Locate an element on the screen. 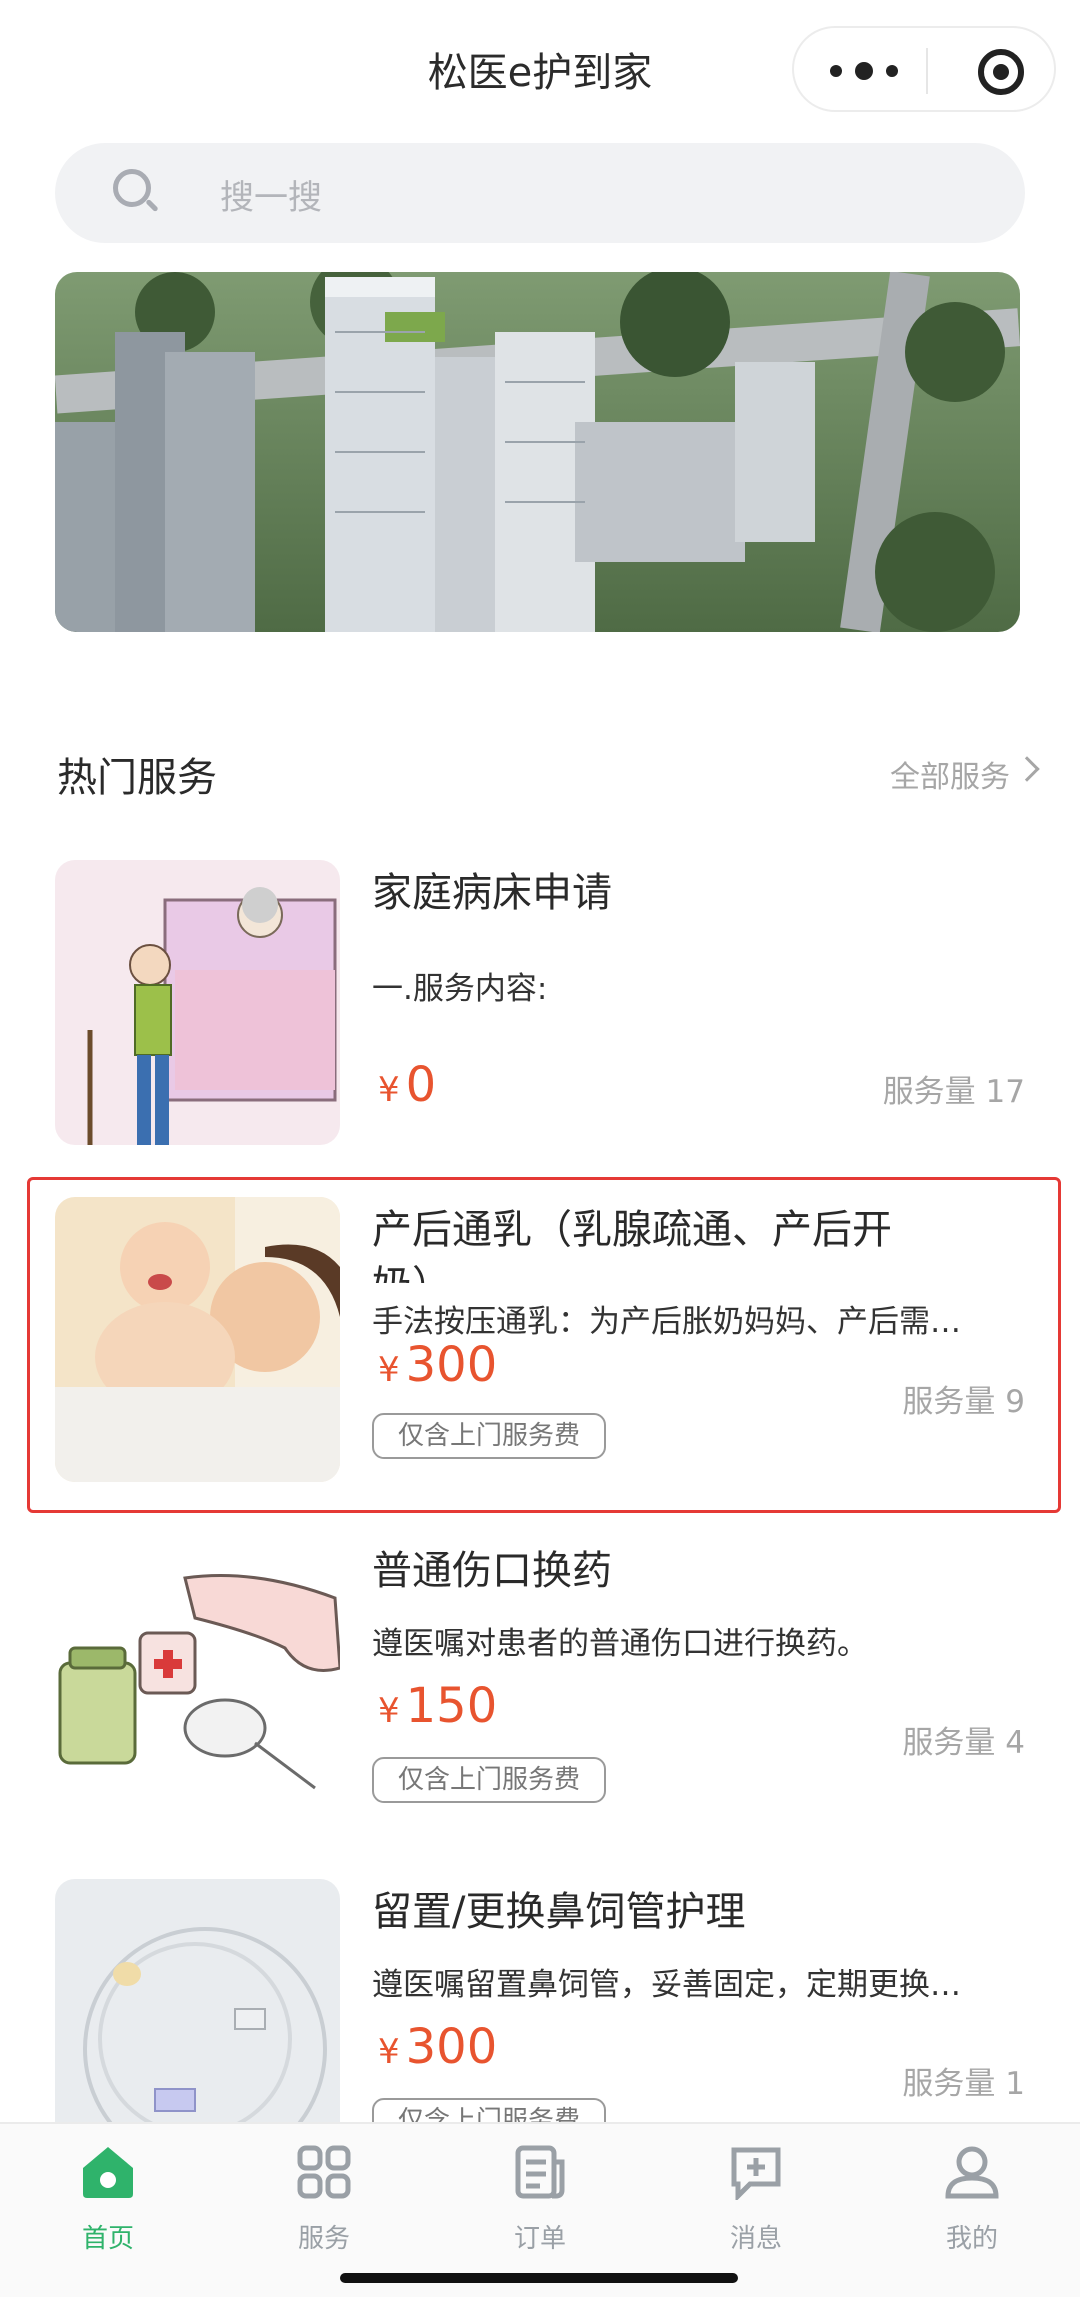 Image resolution: width=1080 pixels, height=2297 pixels. search-placeholder: 搜一搜 is located at coordinates (271, 198).